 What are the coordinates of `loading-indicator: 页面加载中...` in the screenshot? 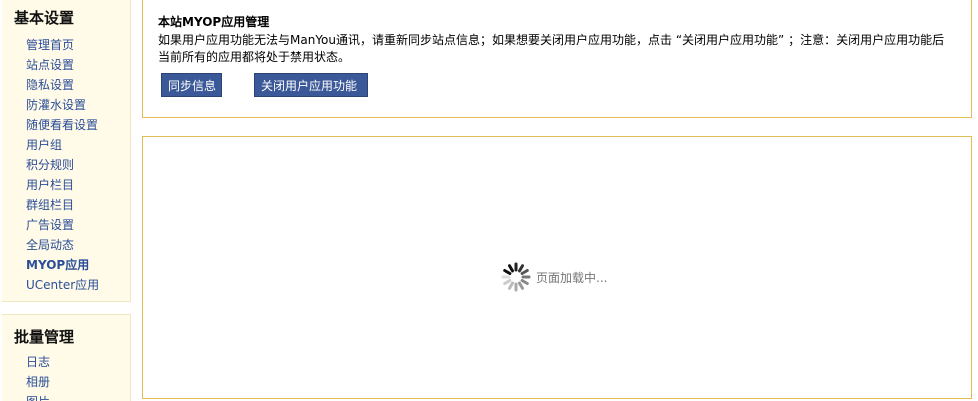 It's located at (553, 277).